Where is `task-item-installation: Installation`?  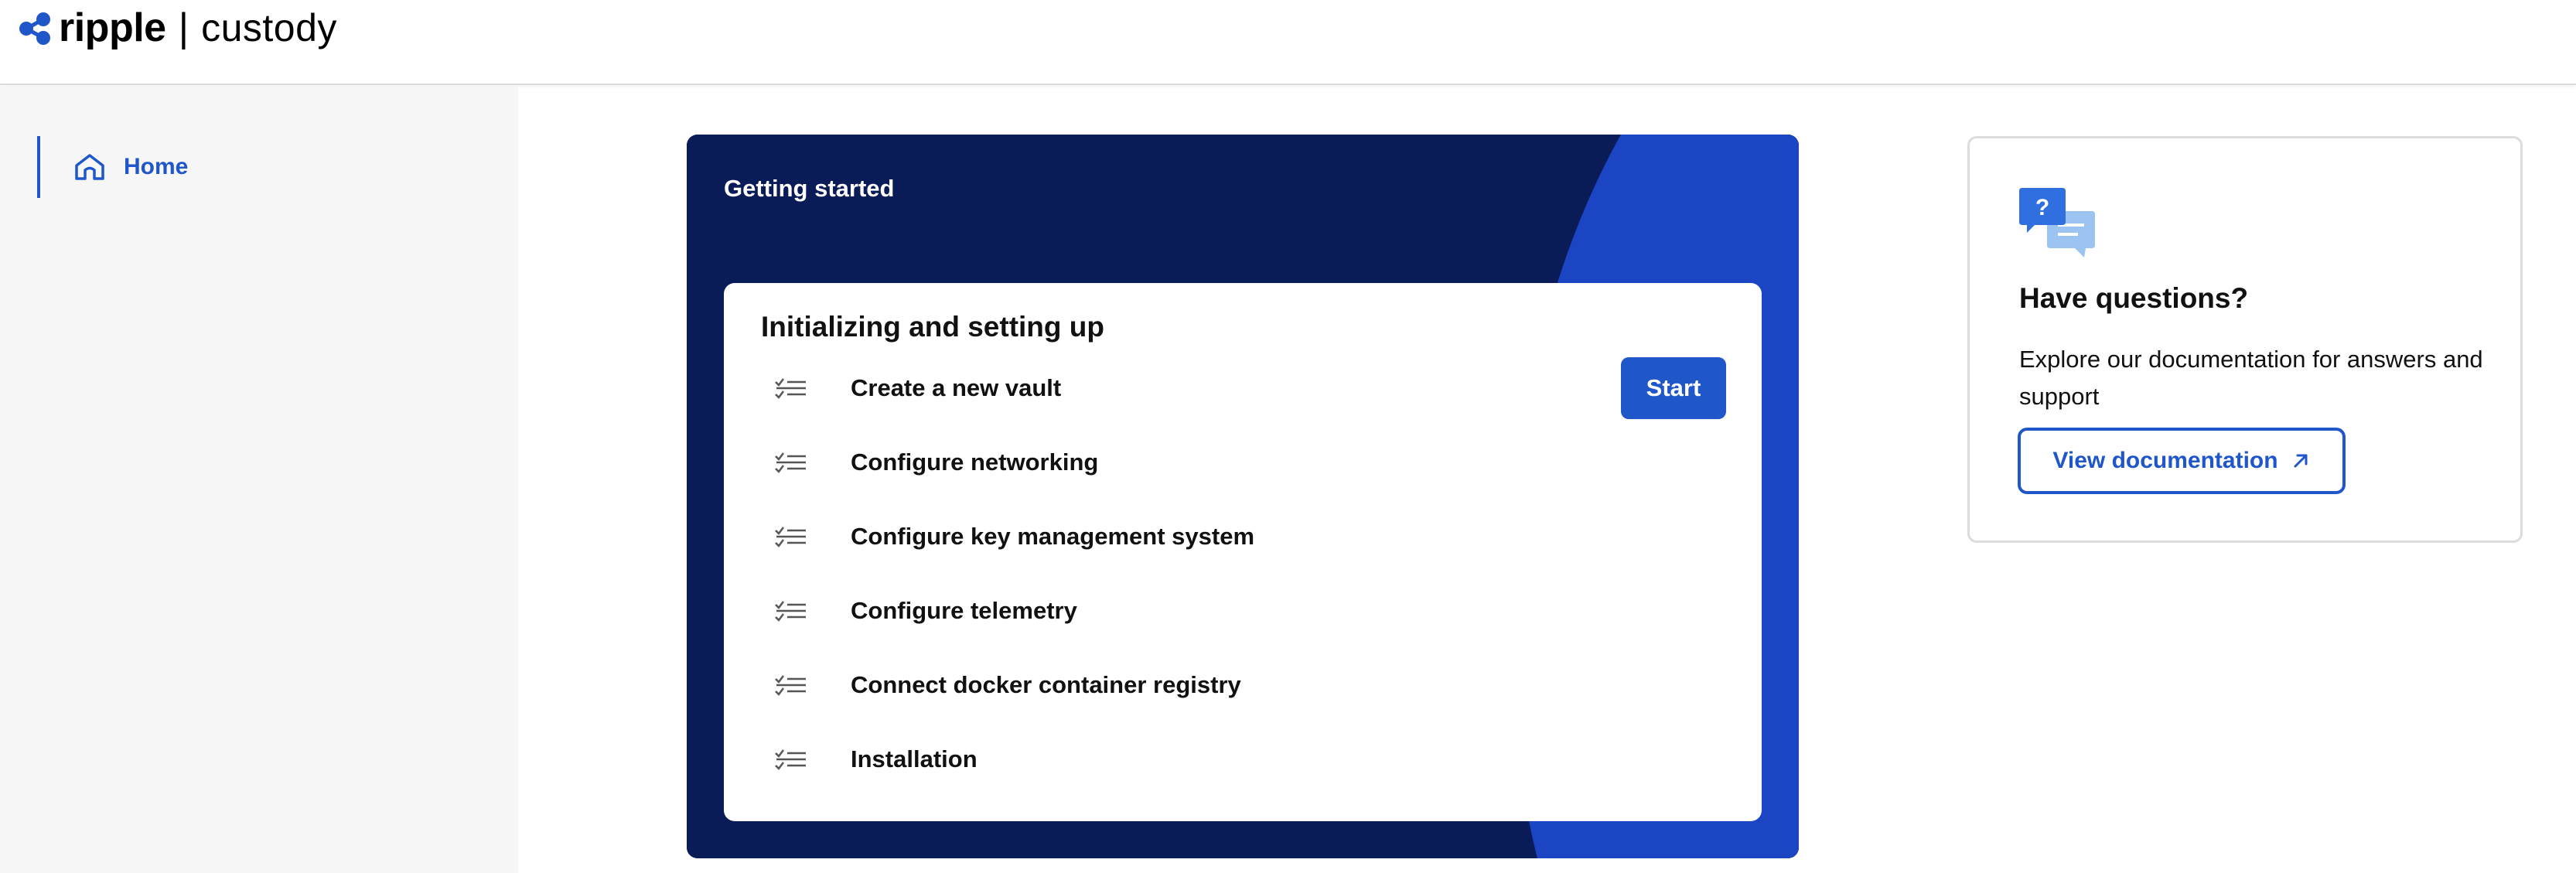 task-item-installation: Installation is located at coordinates (1257, 759).